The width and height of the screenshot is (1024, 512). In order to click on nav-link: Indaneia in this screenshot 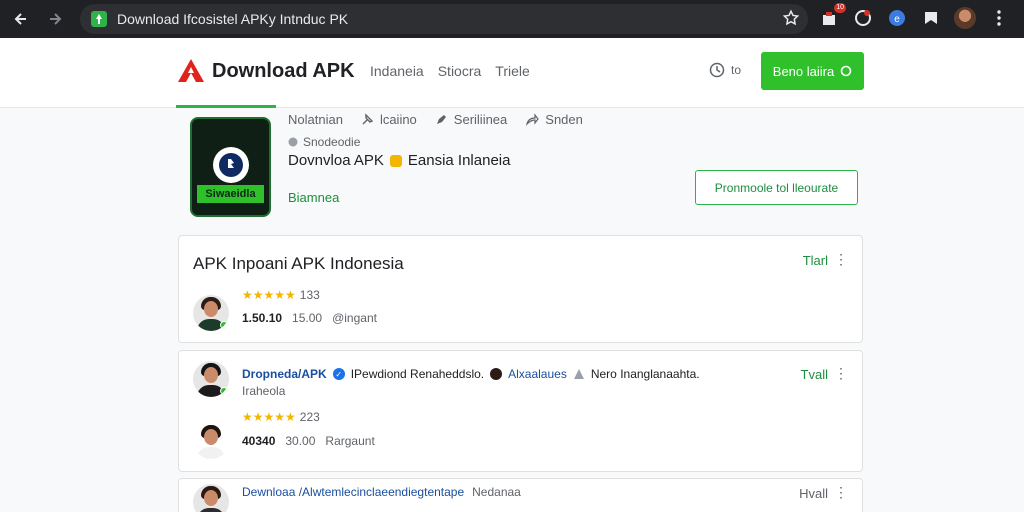, I will do `click(397, 71)`.